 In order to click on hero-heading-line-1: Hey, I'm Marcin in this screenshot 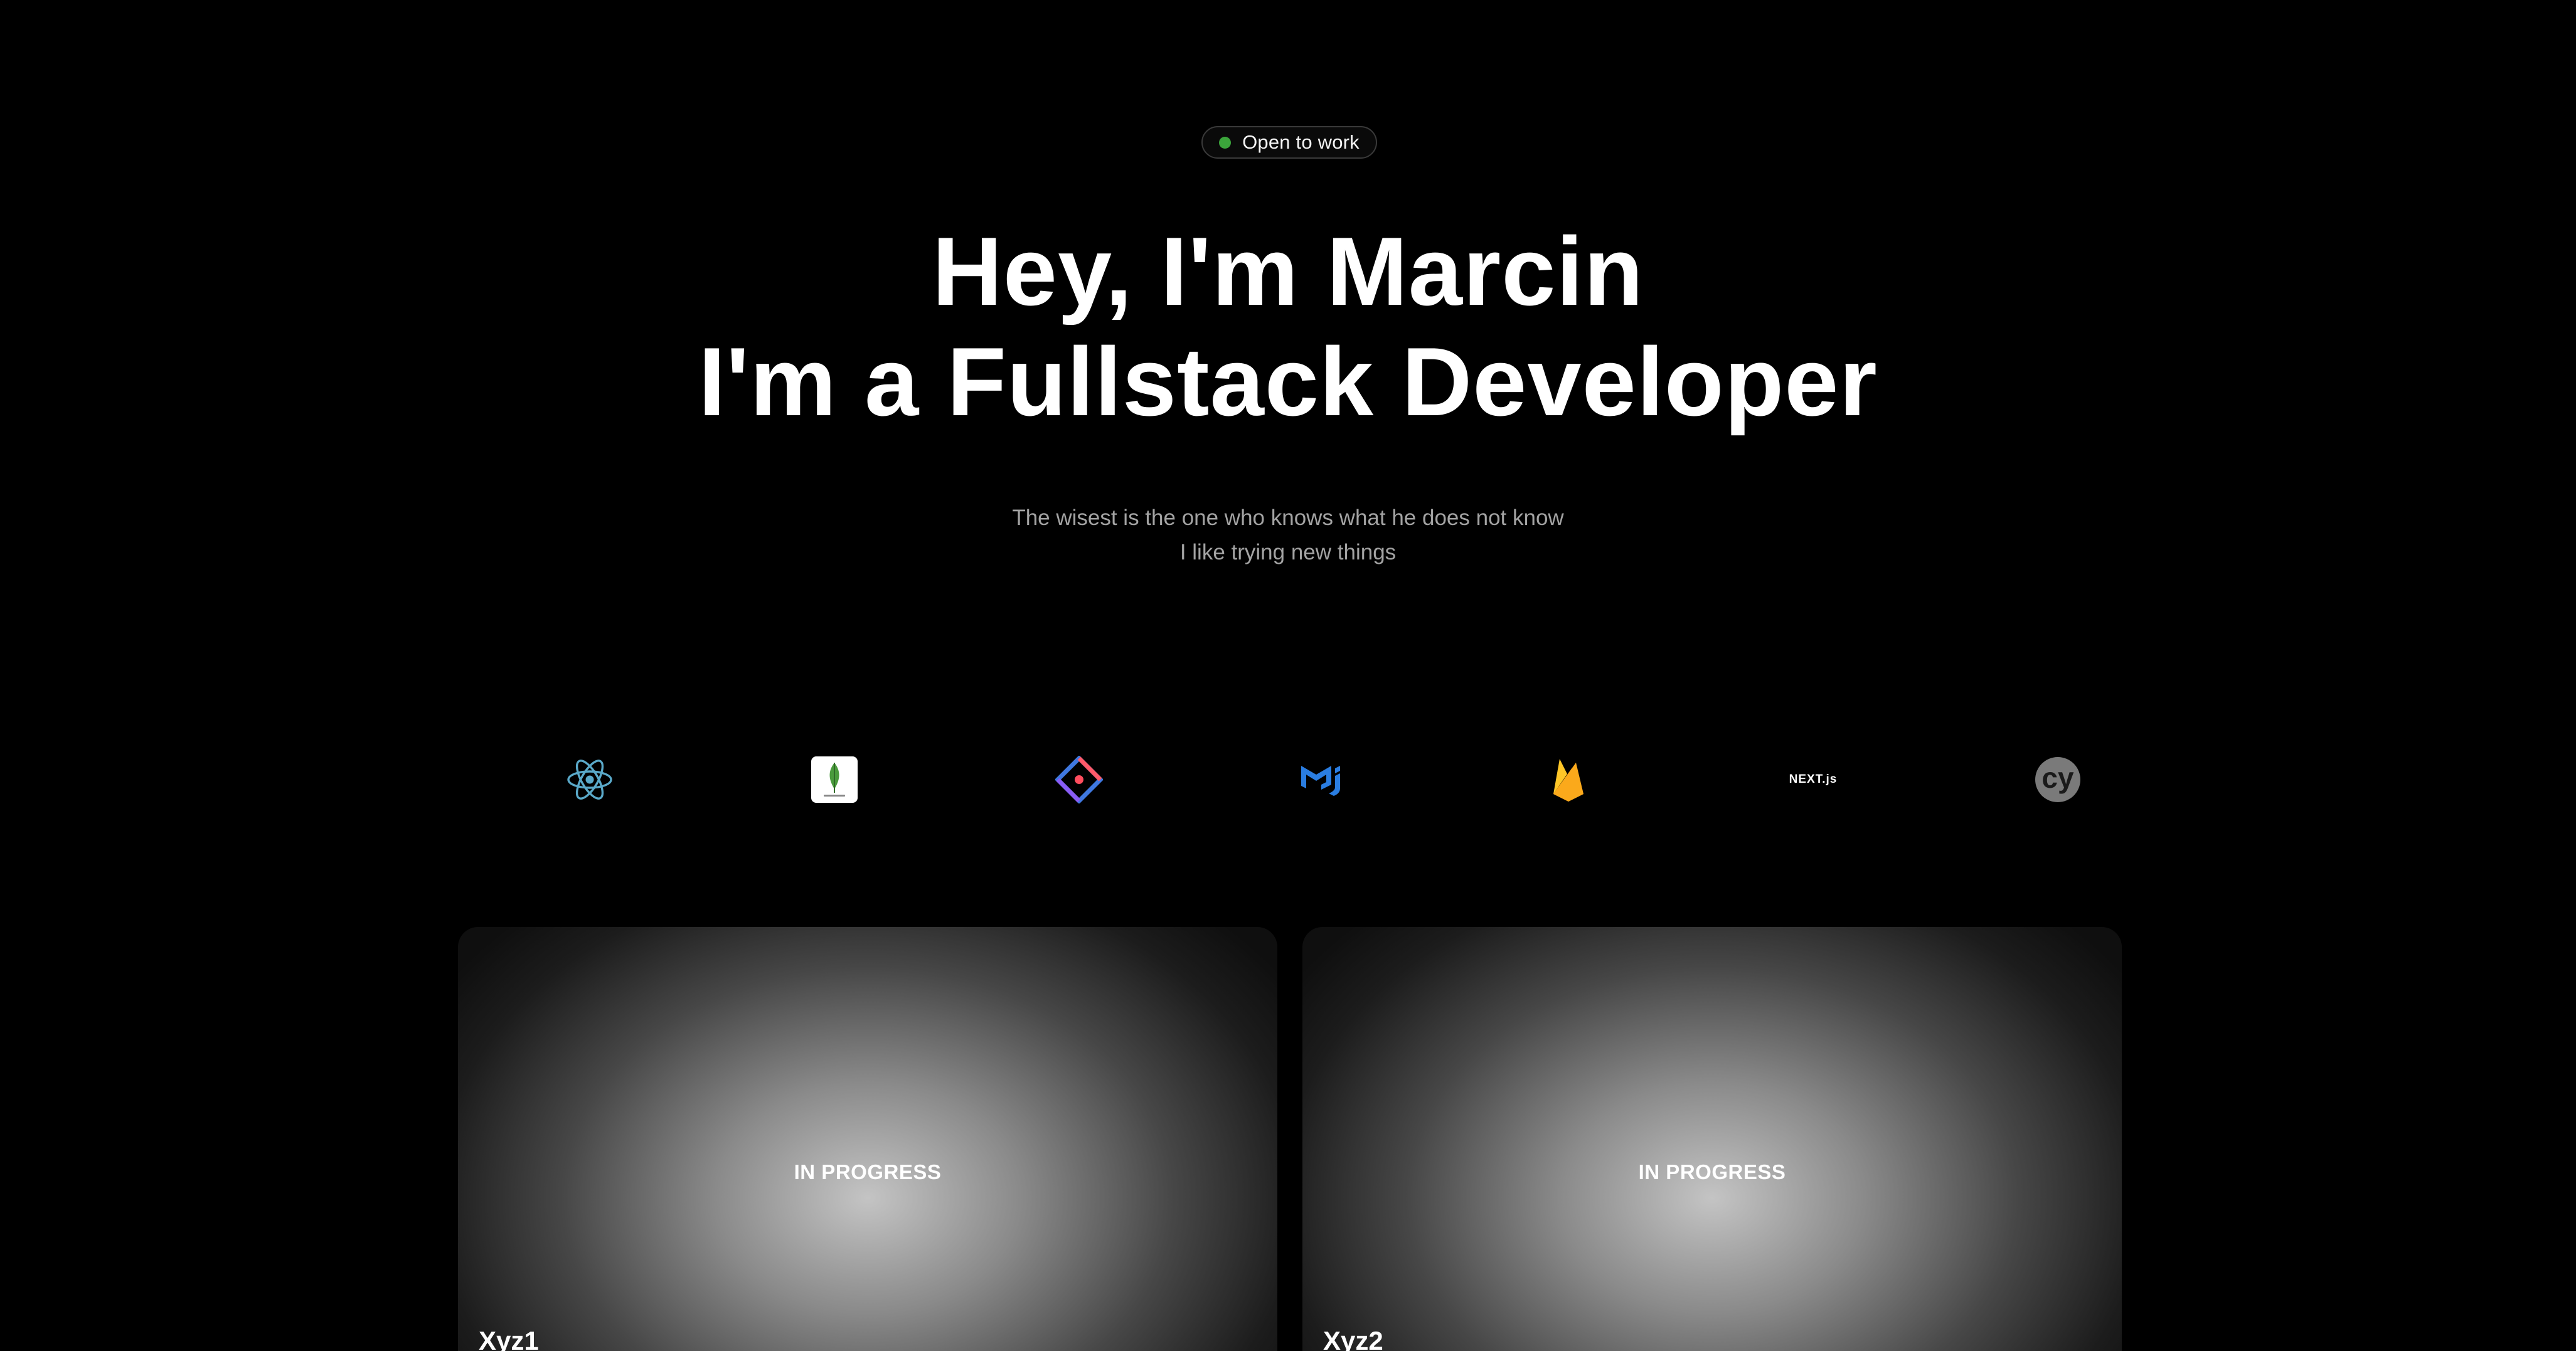, I will do `click(1288, 271)`.